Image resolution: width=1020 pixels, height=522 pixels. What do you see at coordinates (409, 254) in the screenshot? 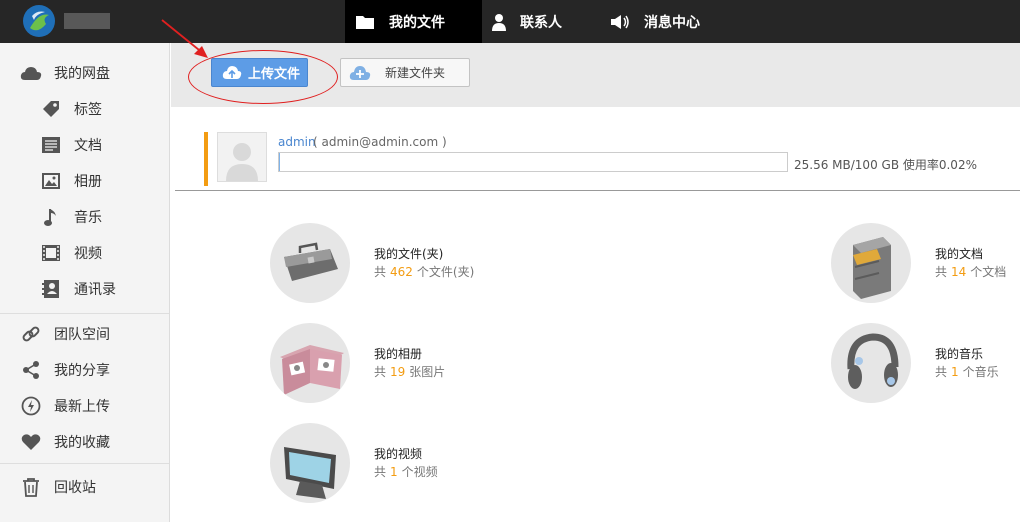
I see `category-title: 我的文件(夹)` at bounding box center [409, 254].